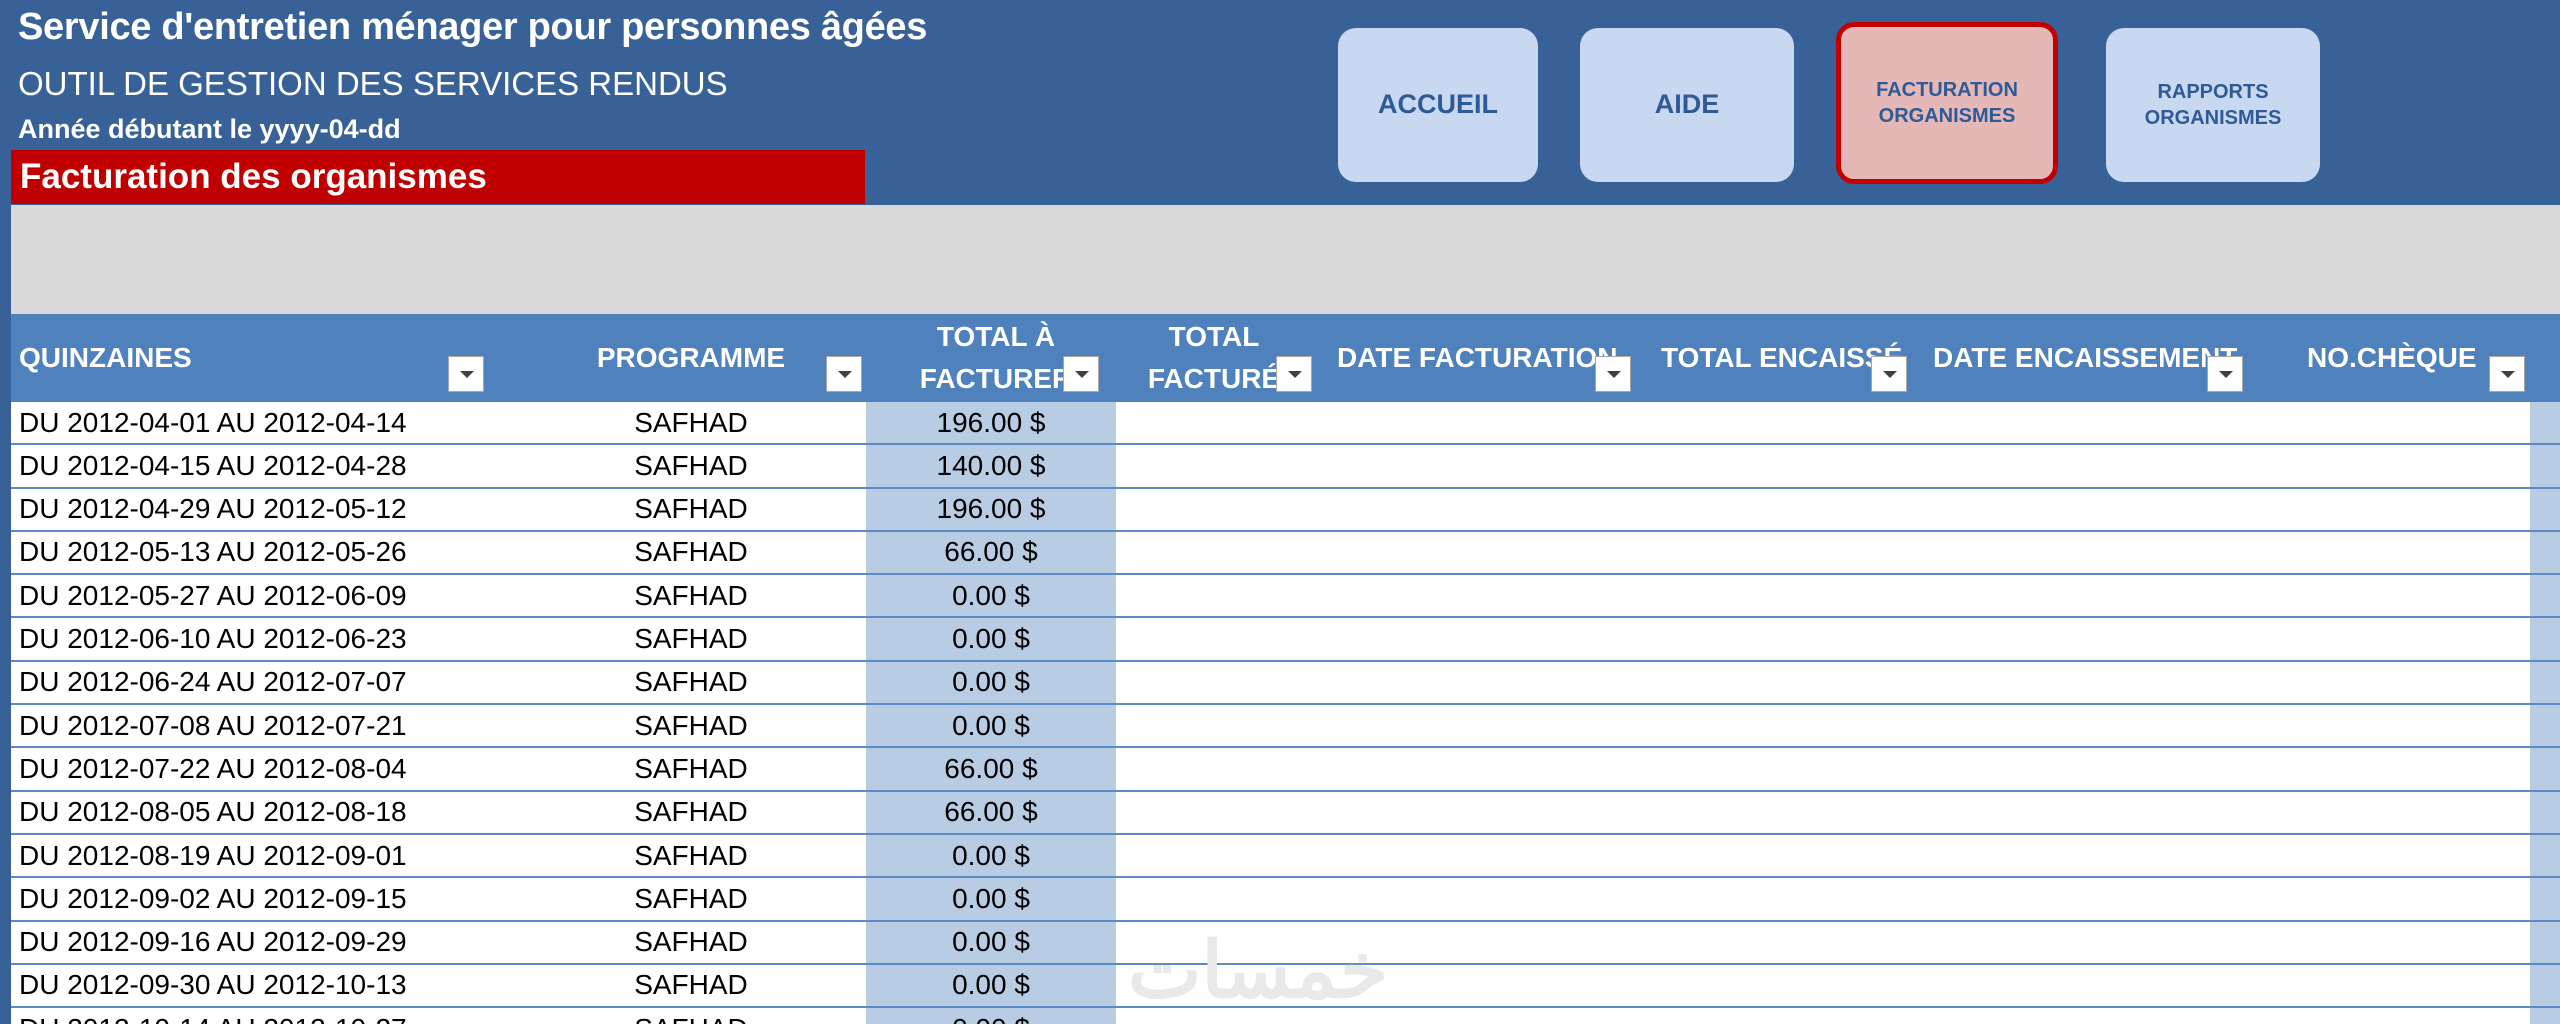 This screenshot has width=2560, height=1024. What do you see at coordinates (1477, 357) in the screenshot?
I see `column-header-date-facturation: DATE FACTURATION` at bounding box center [1477, 357].